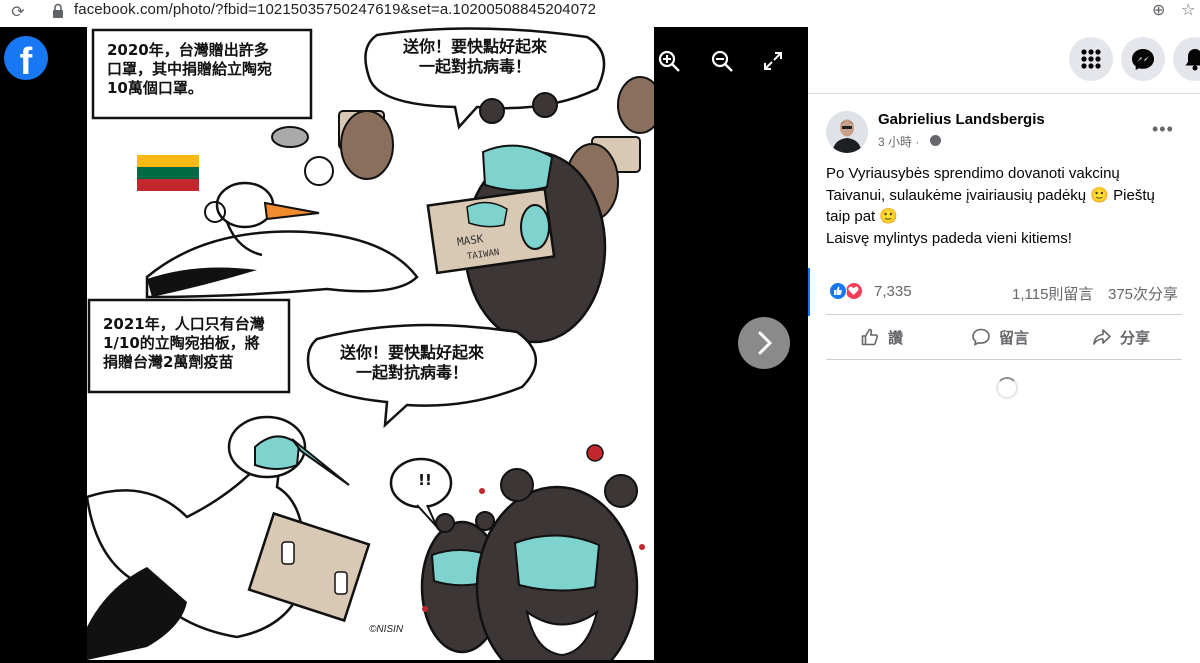 The height and width of the screenshot is (663, 1200). Describe the element at coordinates (184, 343) in the screenshot. I see `panel2-caption: 2021年，人口只有台灣 1/10的立陶宛拍板，將 捐贈台灣2萬劑疫苗` at that location.